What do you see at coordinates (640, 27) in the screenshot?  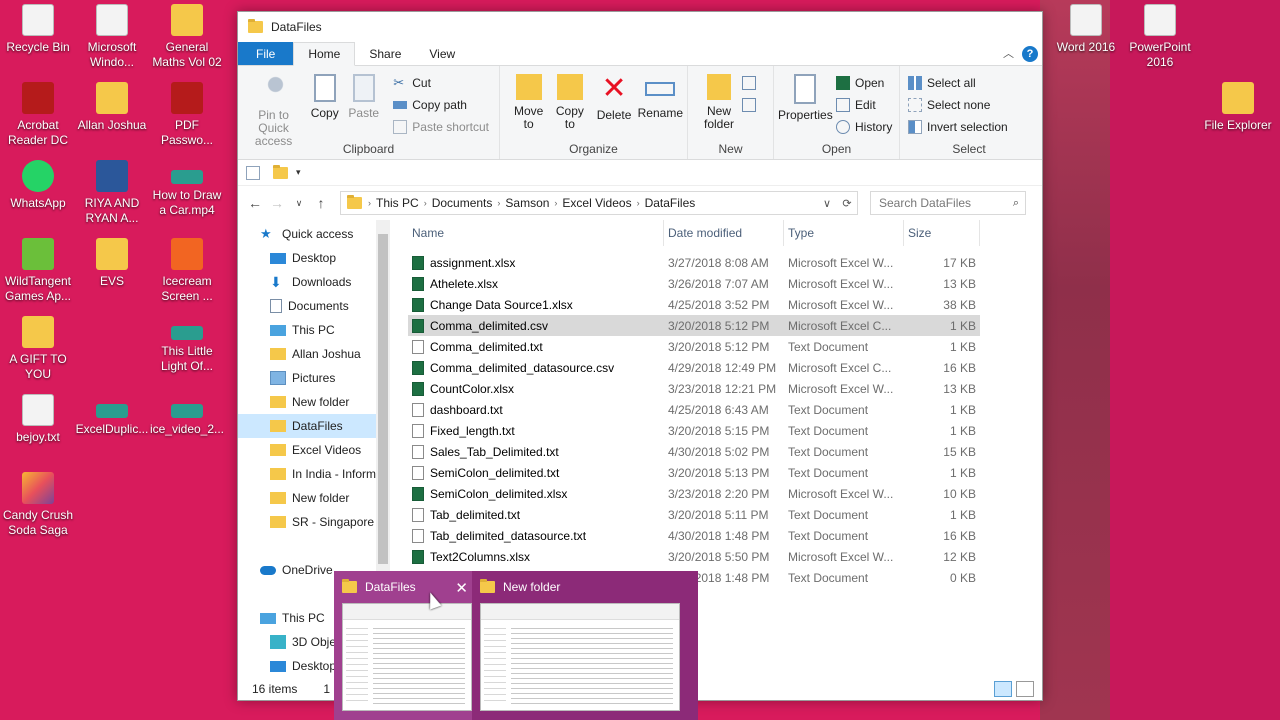 I see `title-bar: DataFiles` at bounding box center [640, 27].